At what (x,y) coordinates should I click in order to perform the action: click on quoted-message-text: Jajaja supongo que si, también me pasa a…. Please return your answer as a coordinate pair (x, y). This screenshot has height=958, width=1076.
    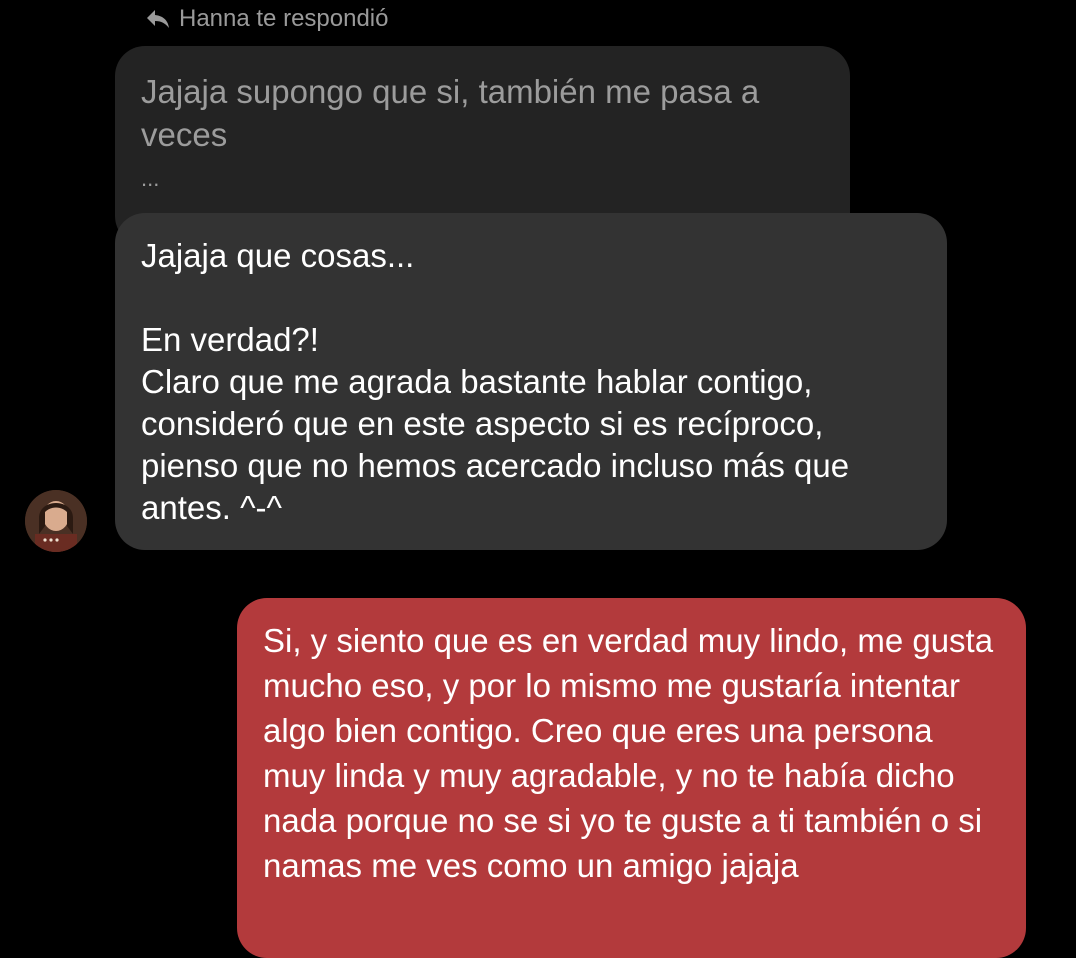
    Looking at the image, I should click on (450, 113).